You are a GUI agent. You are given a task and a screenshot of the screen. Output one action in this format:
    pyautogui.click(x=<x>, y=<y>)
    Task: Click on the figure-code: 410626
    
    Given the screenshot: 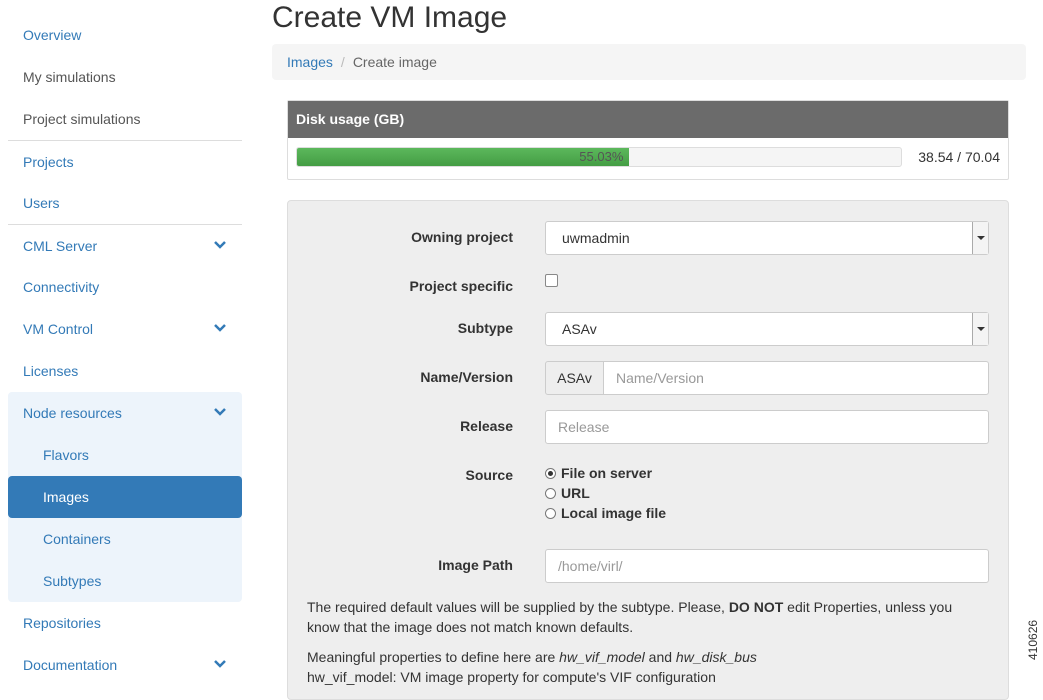 What is the action you would take?
    pyautogui.click(x=1033, y=639)
    